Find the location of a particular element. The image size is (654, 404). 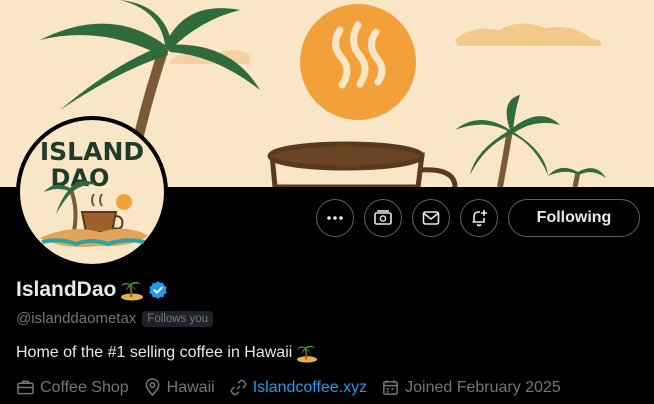

meta-location: Hawaii is located at coordinates (179, 387).